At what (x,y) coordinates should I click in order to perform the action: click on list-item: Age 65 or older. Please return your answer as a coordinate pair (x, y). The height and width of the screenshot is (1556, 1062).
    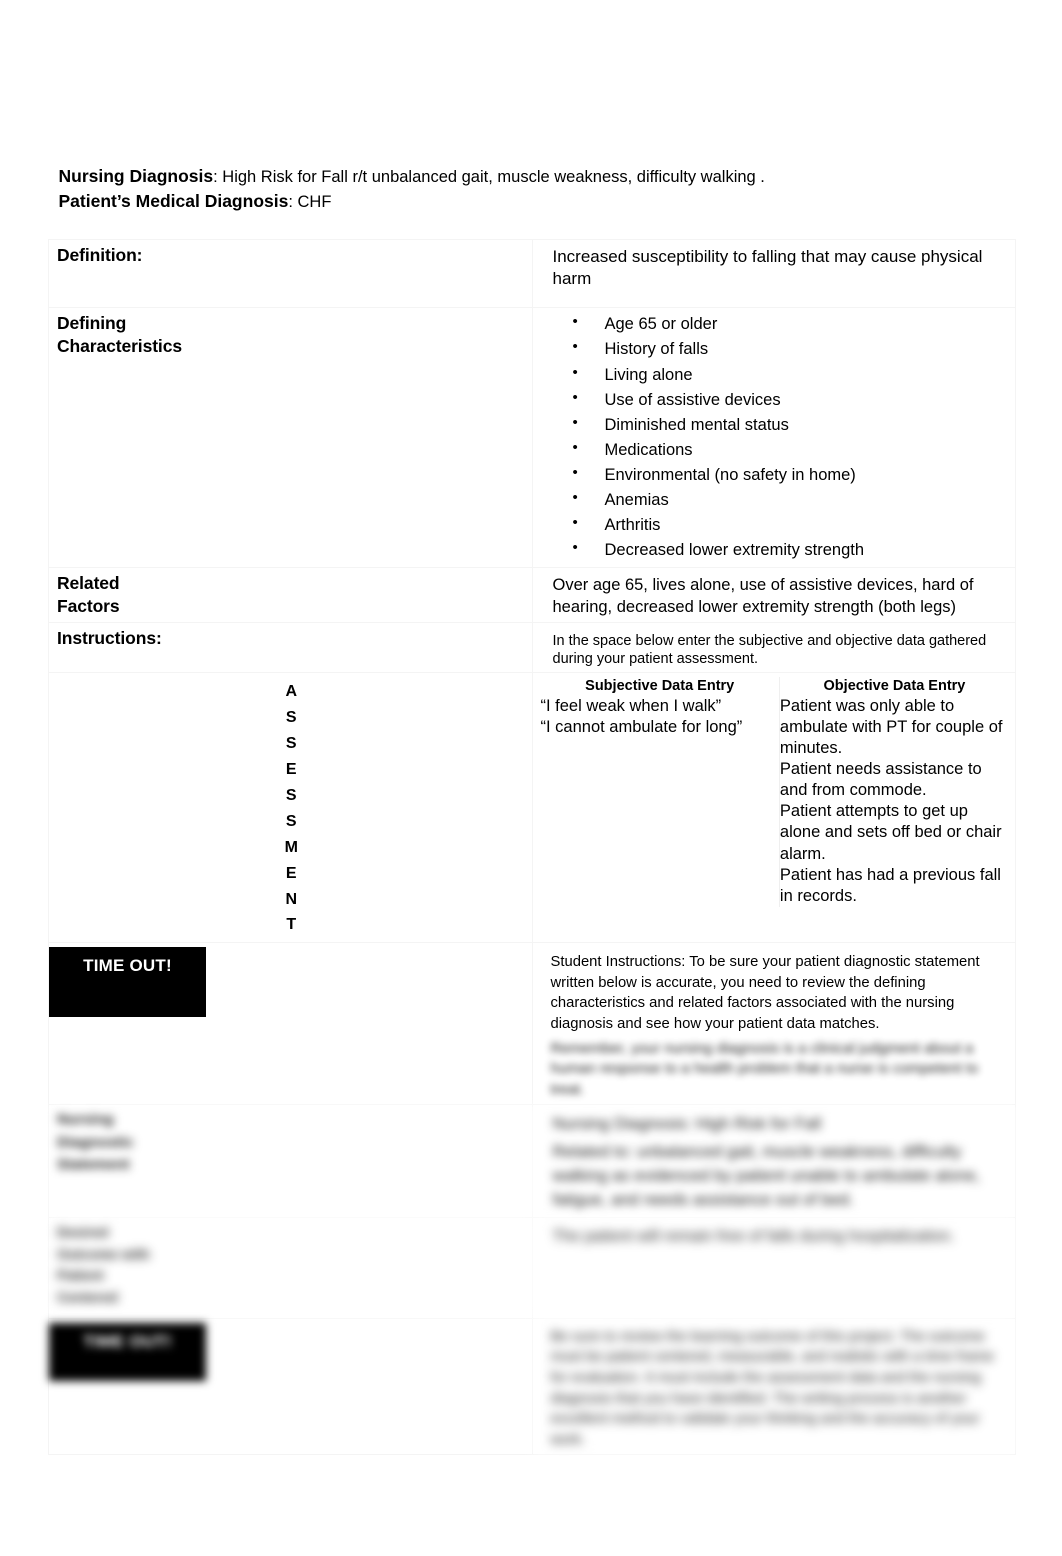
    Looking at the image, I should click on (791, 324).